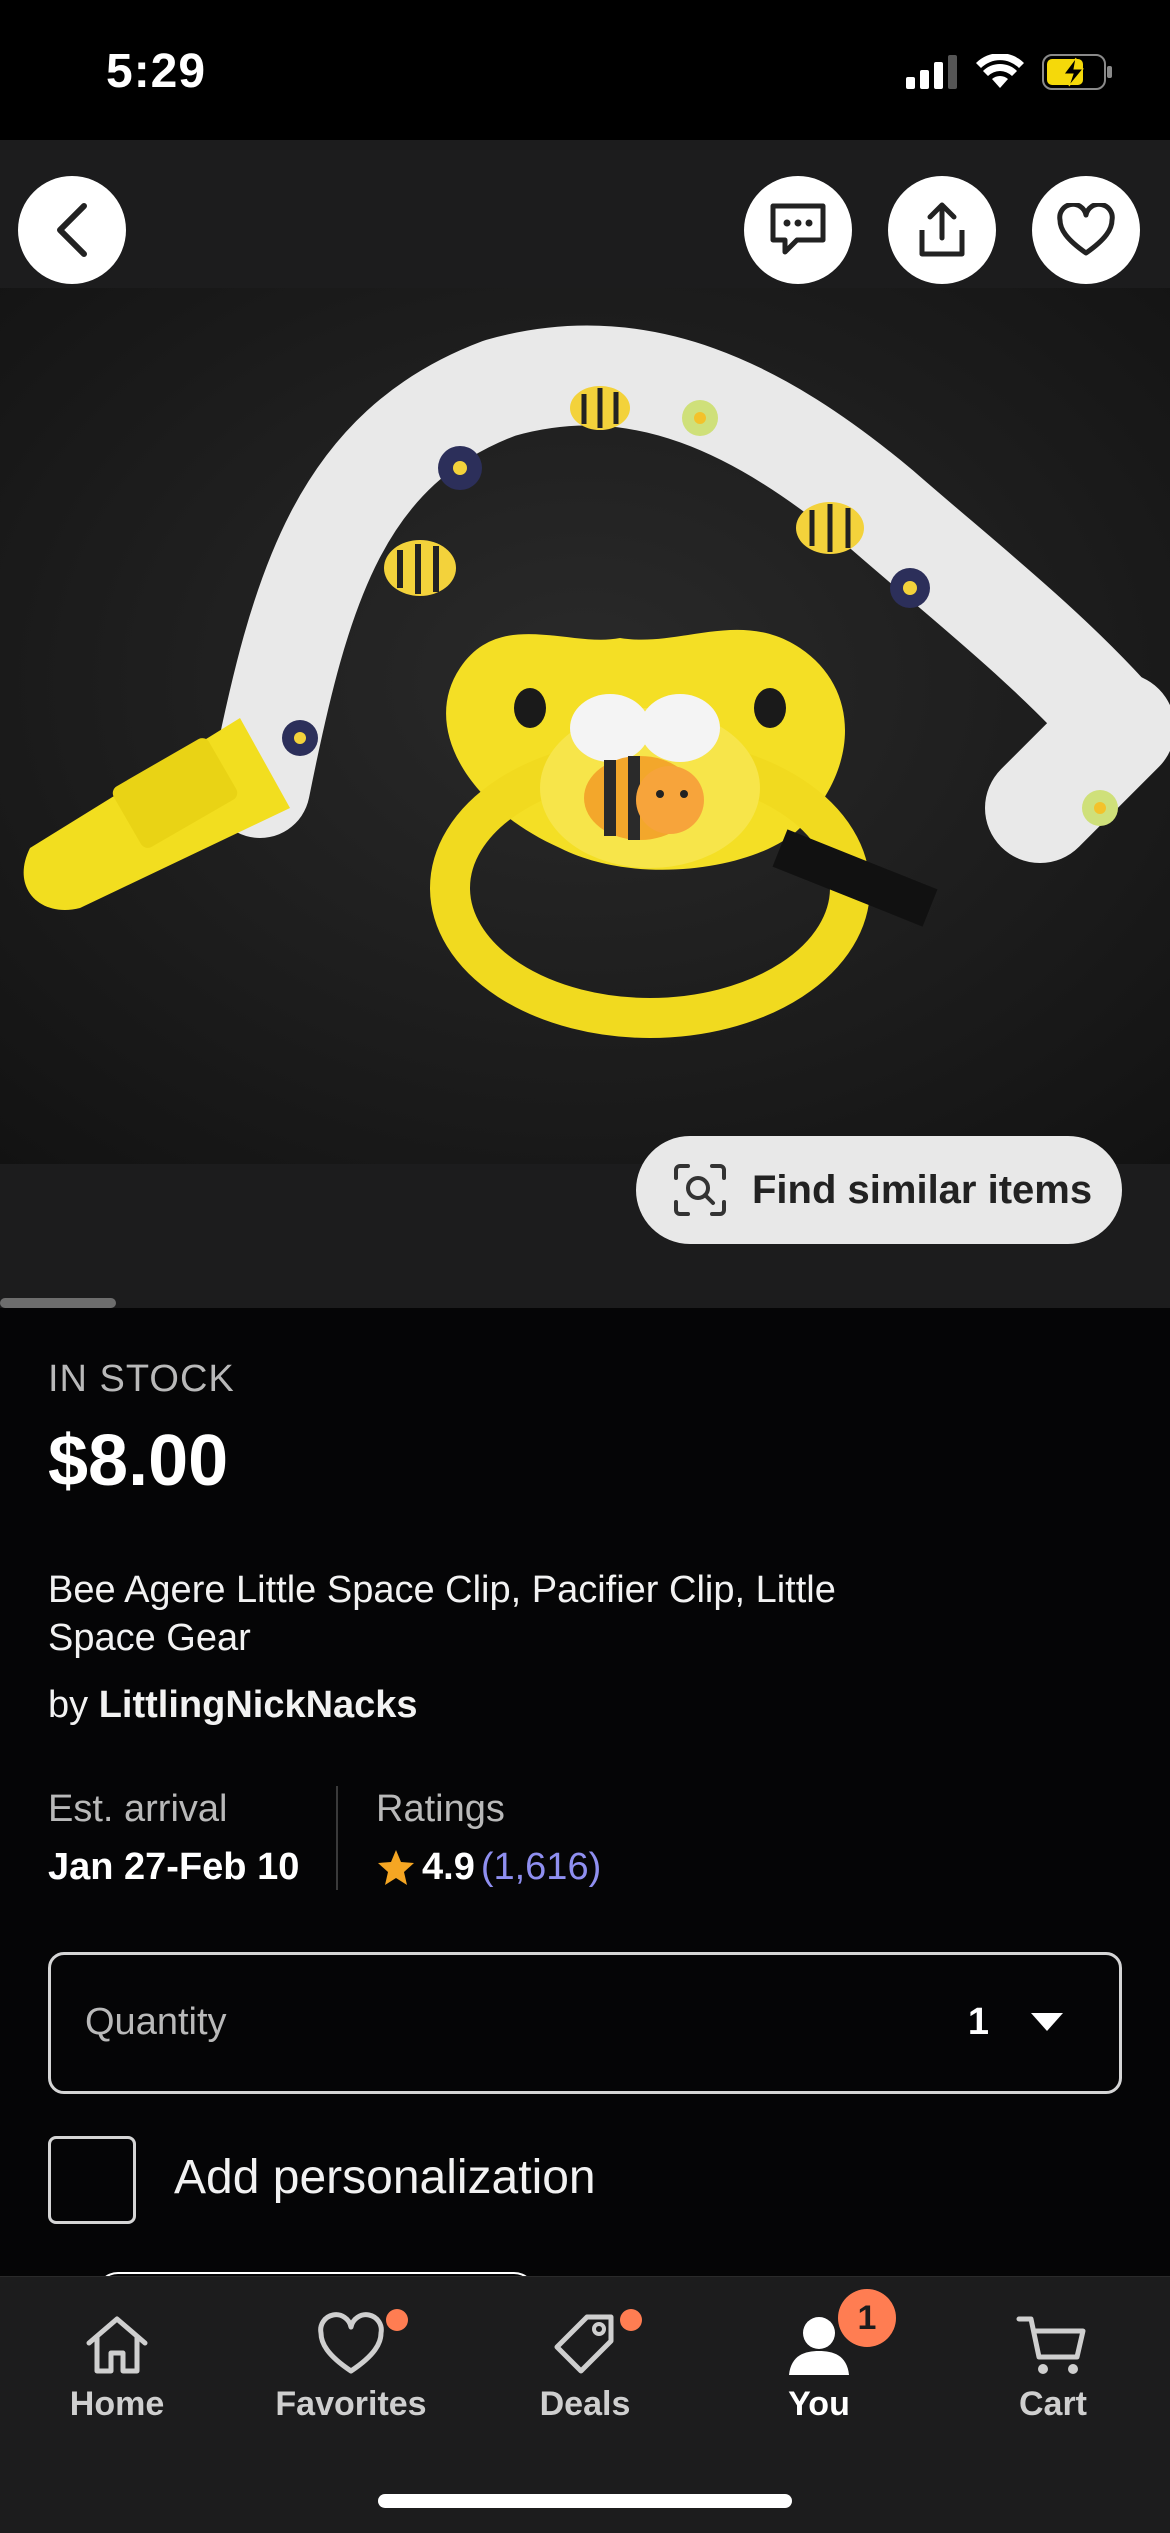 Image resolution: width=1170 pixels, height=2533 pixels. What do you see at coordinates (397, 2320) in the screenshot?
I see `favorites-notification-dot` at bounding box center [397, 2320].